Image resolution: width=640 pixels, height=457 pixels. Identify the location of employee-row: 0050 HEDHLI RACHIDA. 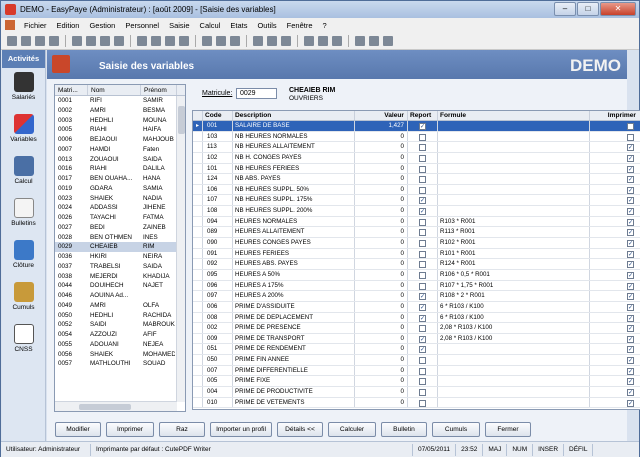
(120, 316).